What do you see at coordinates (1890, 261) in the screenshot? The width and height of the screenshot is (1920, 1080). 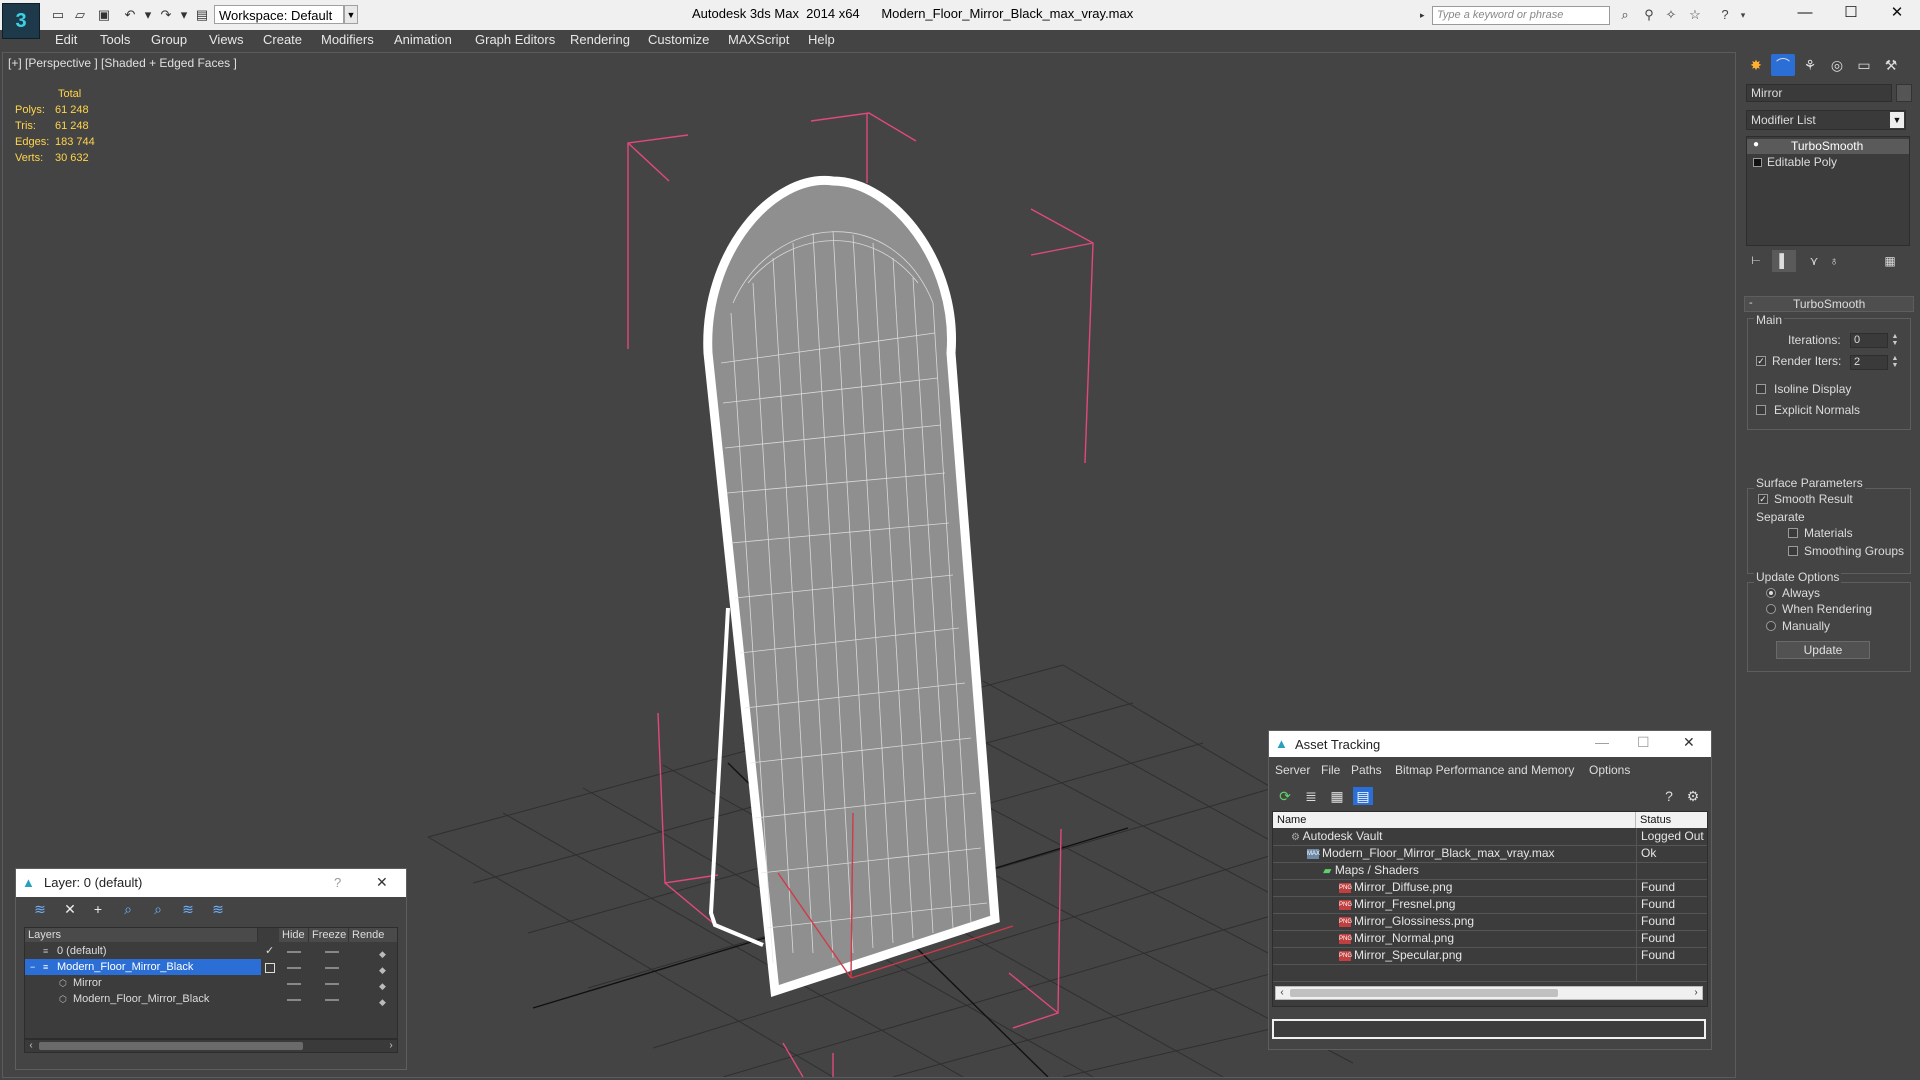 I see `configure-sets-icon: ▦` at bounding box center [1890, 261].